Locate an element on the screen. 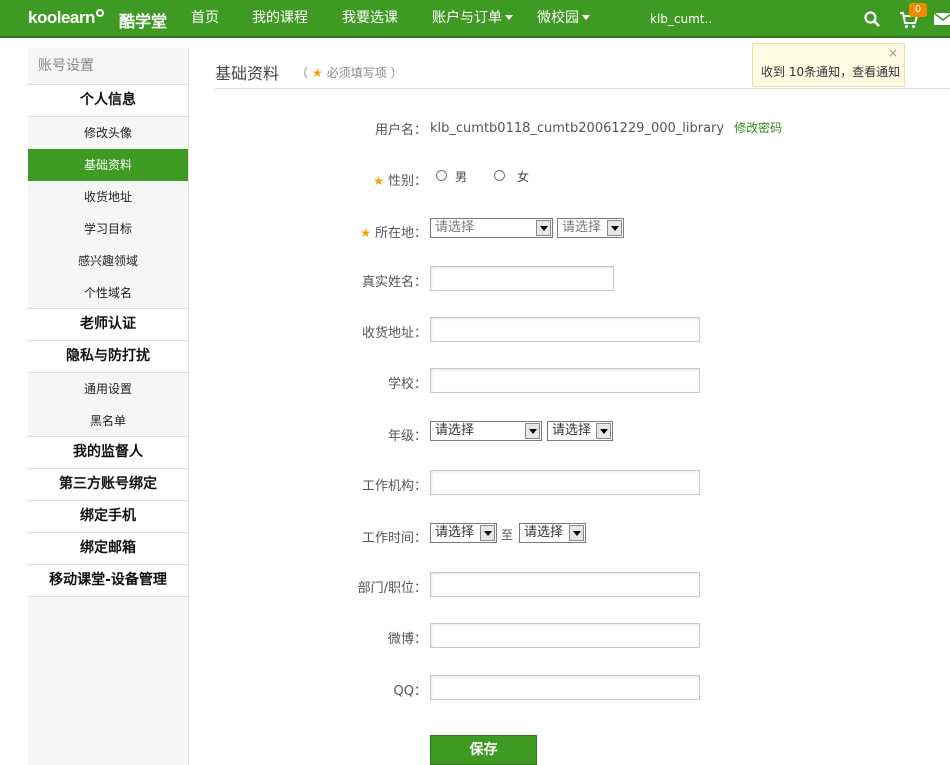  sidebar-header: 账号设置 is located at coordinates (108, 66).